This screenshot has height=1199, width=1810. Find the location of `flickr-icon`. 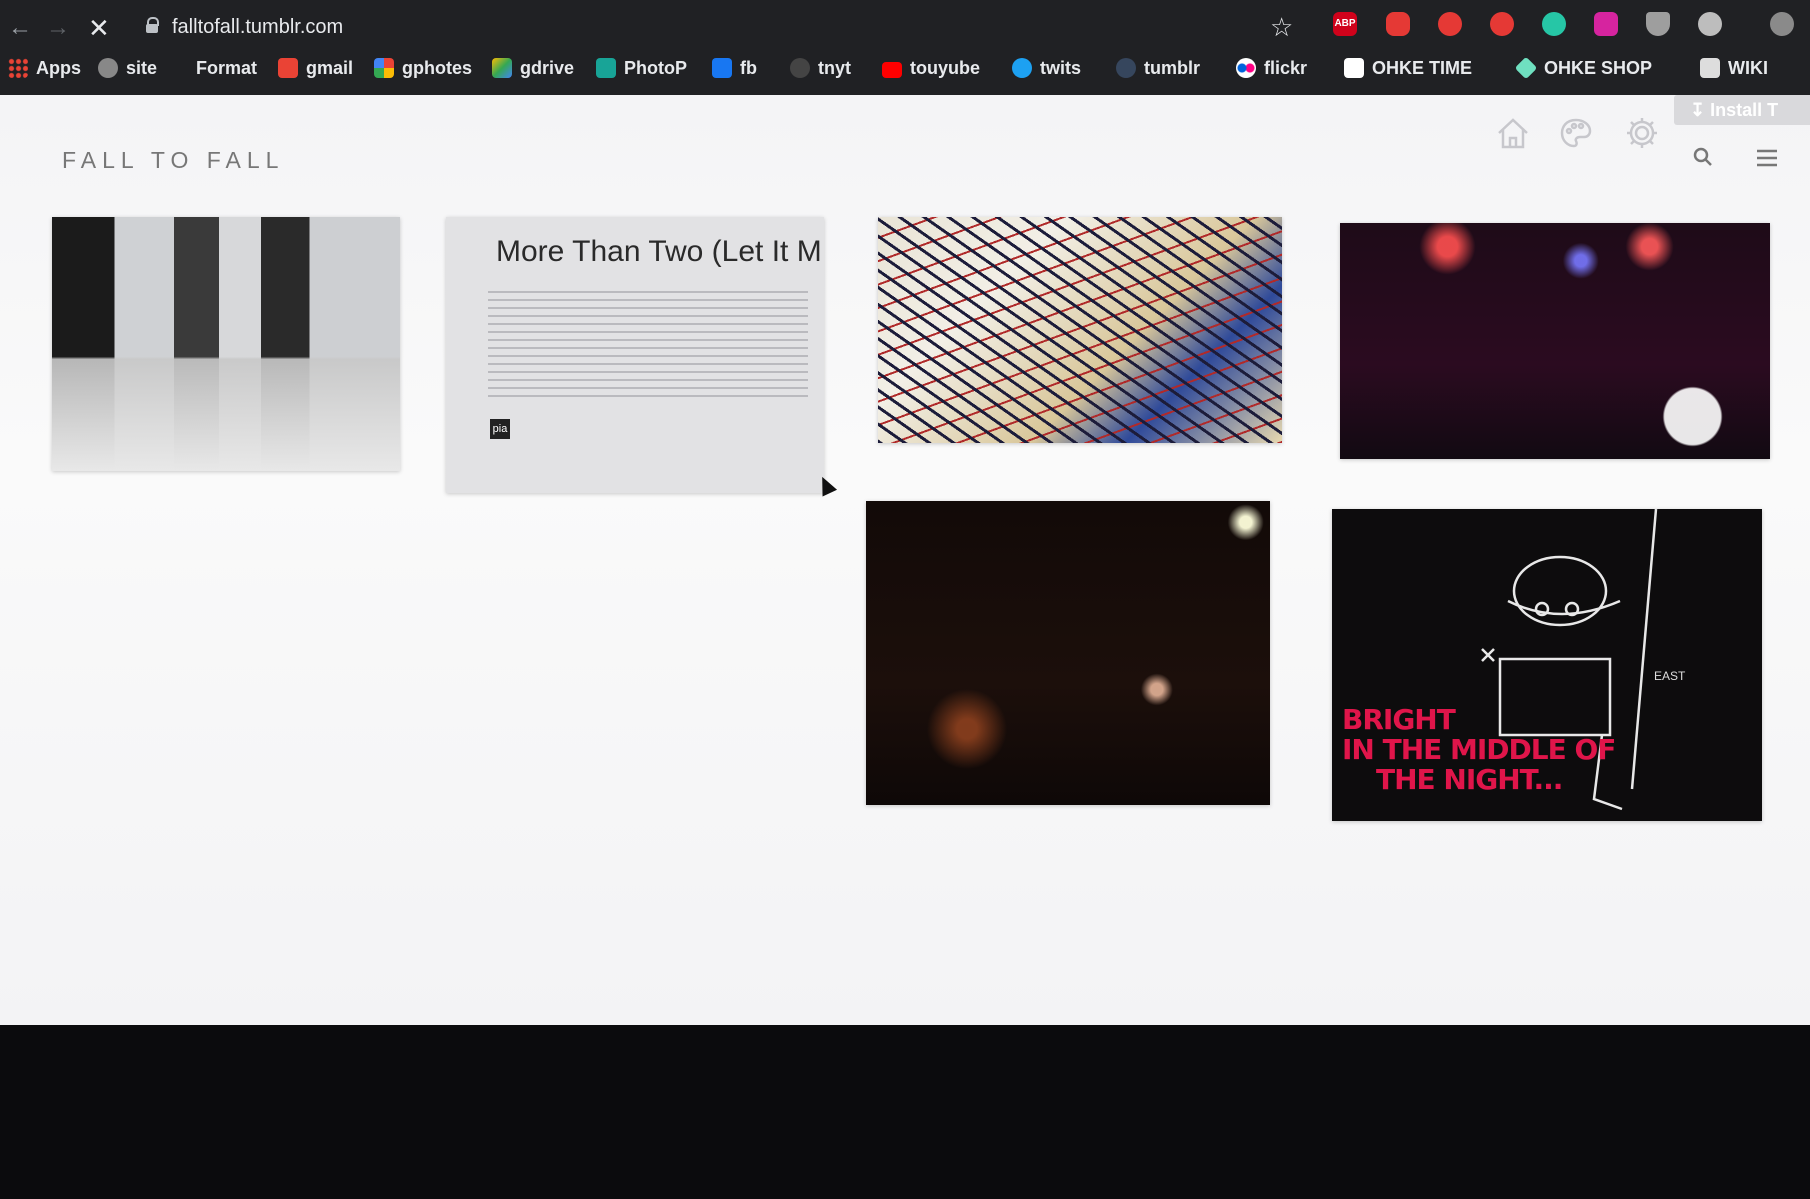

flickr-icon is located at coordinates (1246, 68).